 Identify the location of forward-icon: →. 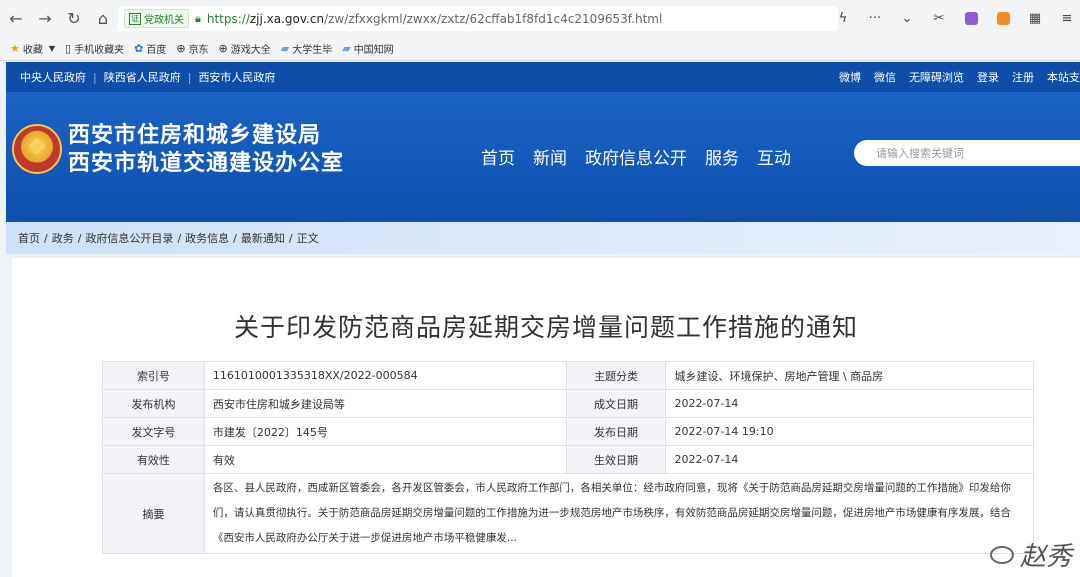
(45, 19).